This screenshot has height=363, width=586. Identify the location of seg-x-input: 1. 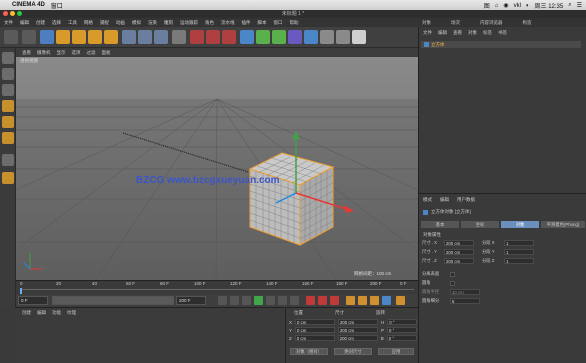
(519, 243).